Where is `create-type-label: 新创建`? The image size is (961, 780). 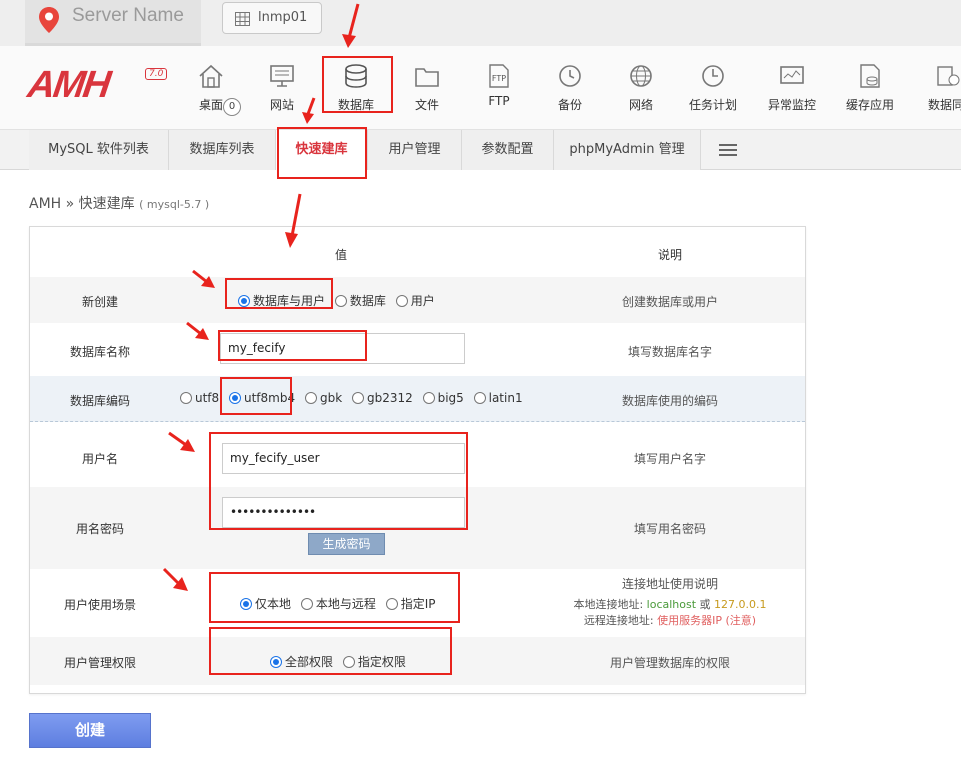
create-type-label: 新创建 is located at coordinates (99, 302).